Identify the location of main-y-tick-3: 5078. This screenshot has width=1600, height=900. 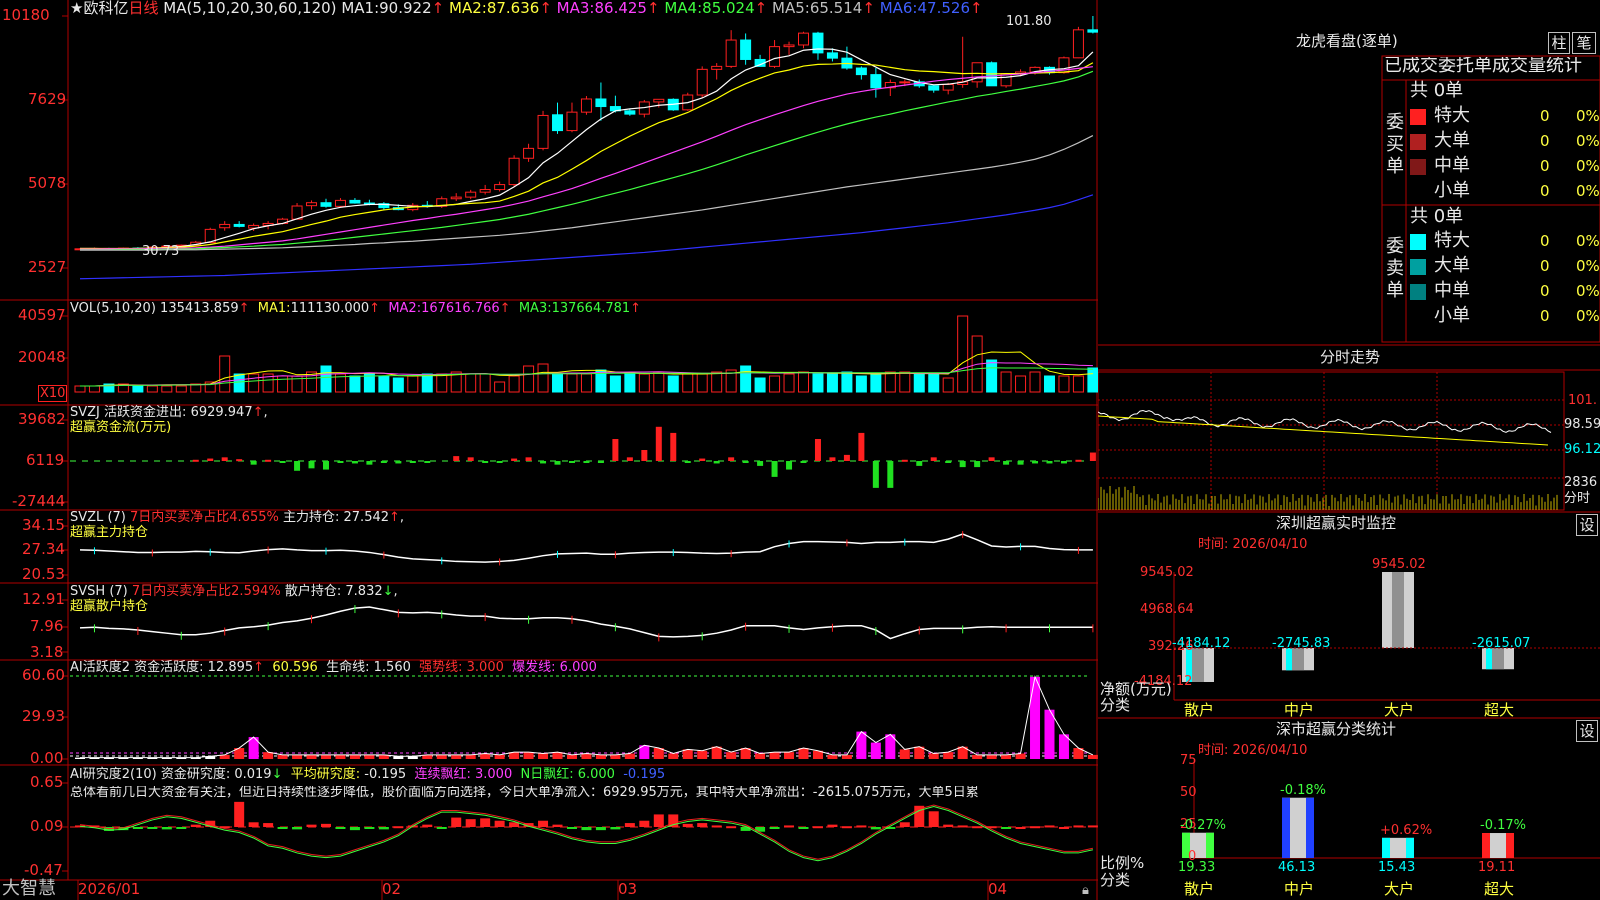
(47, 183).